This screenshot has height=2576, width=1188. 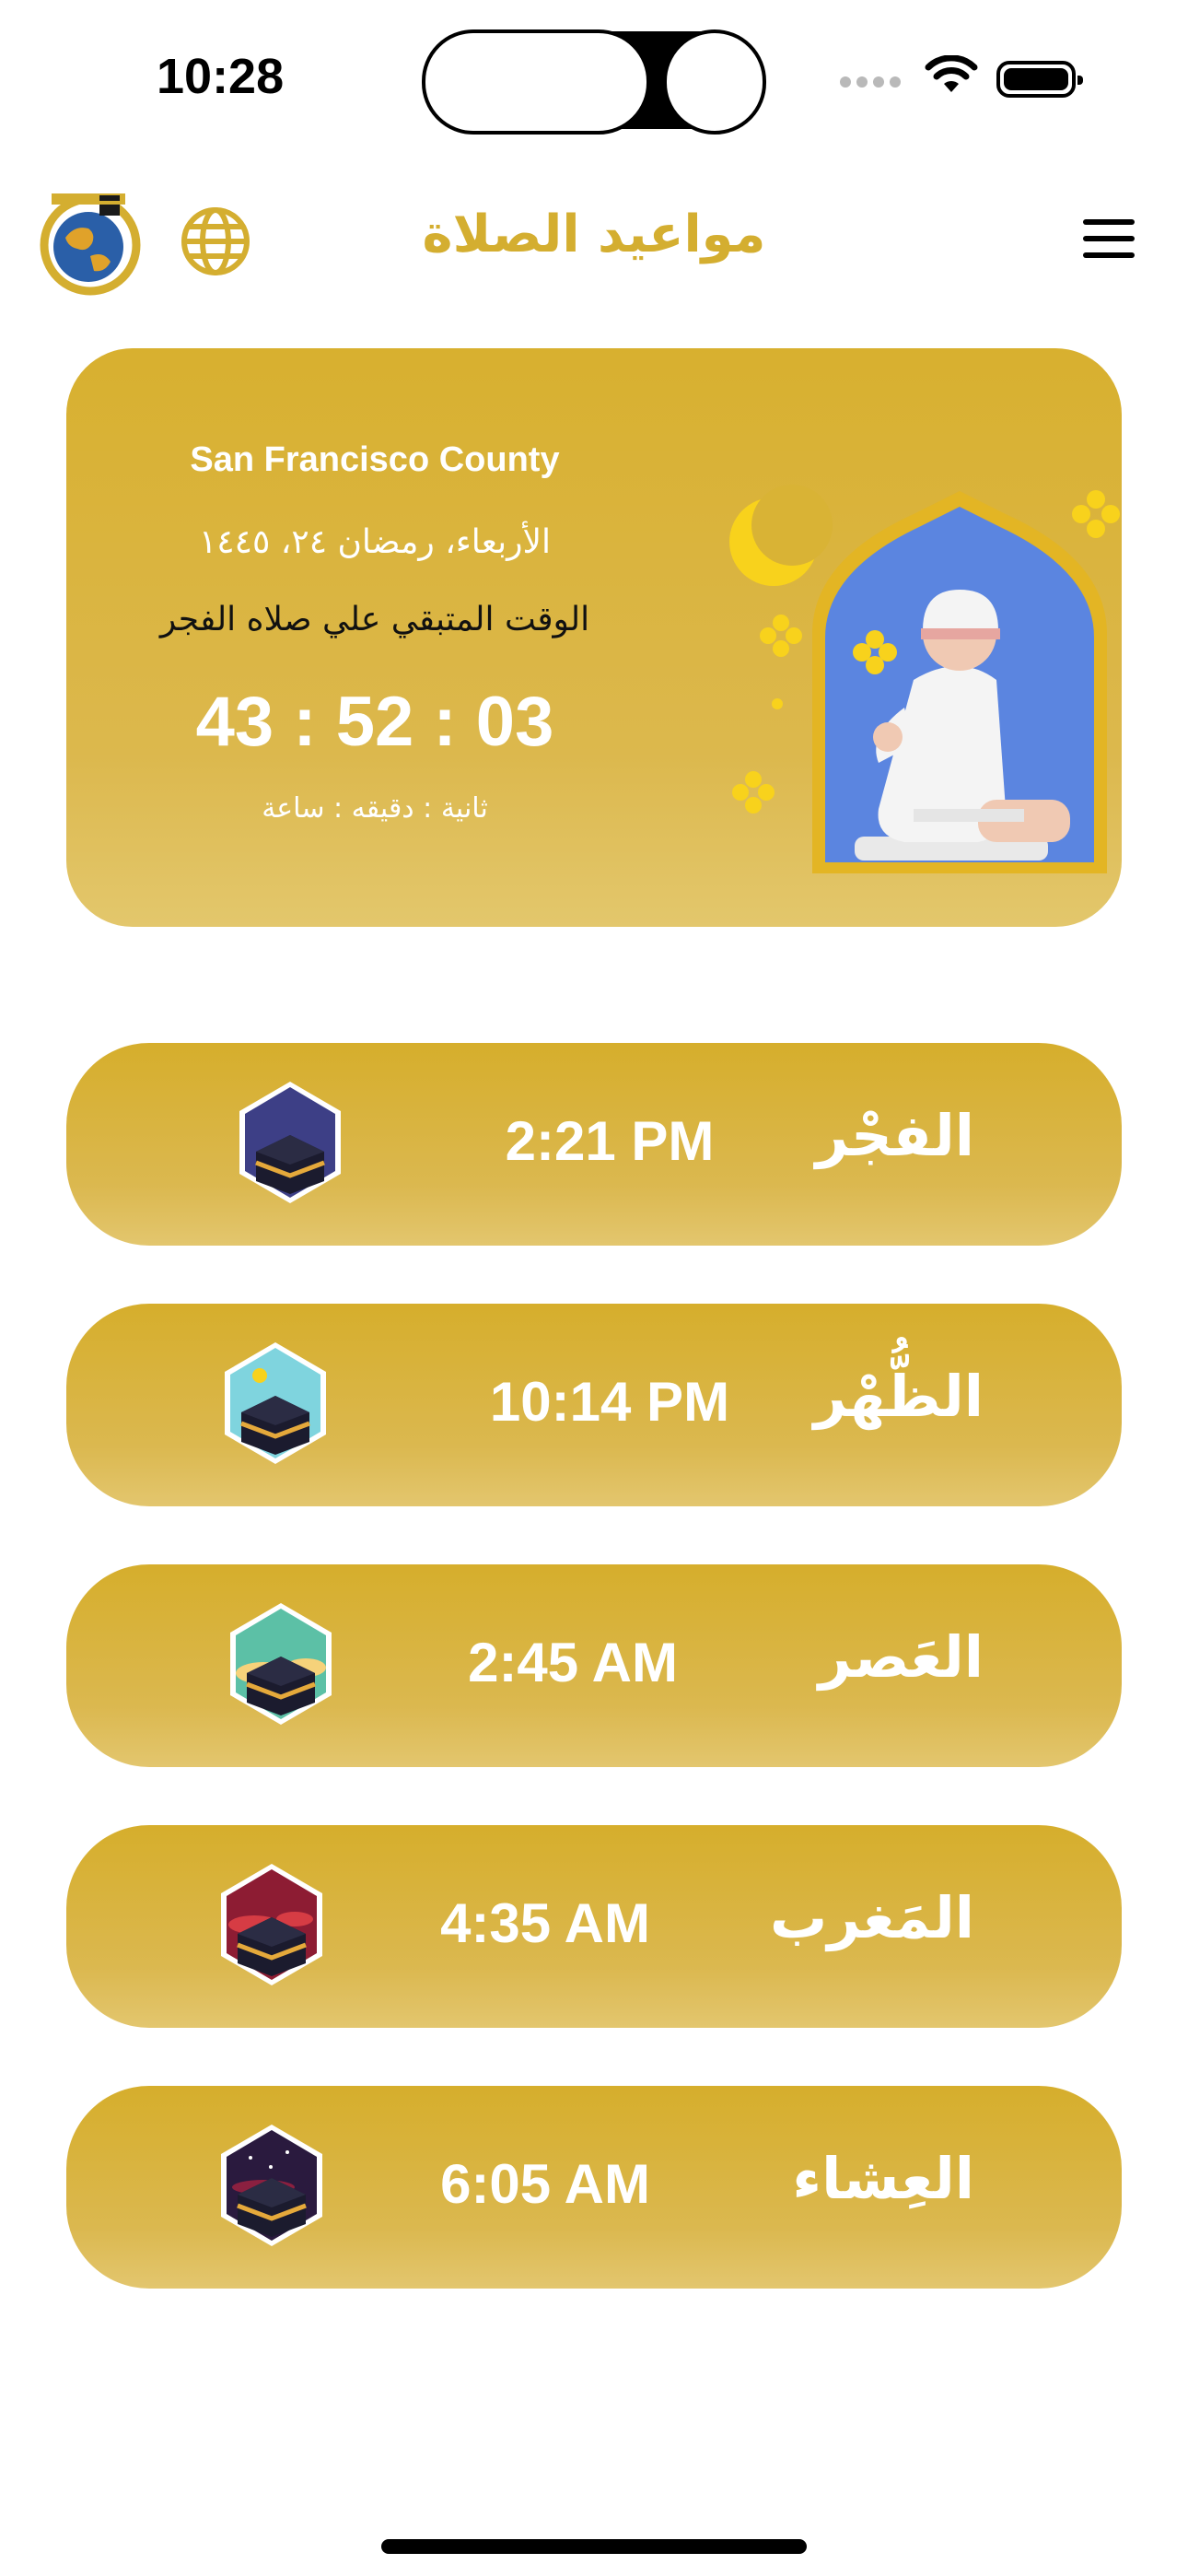 What do you see at coordinates (375, 542) in the screenshot?
I see `hijri-date: الأربعاء، رمضان ٢٤، ١٤٤٥` at bounding box center [375, 542].